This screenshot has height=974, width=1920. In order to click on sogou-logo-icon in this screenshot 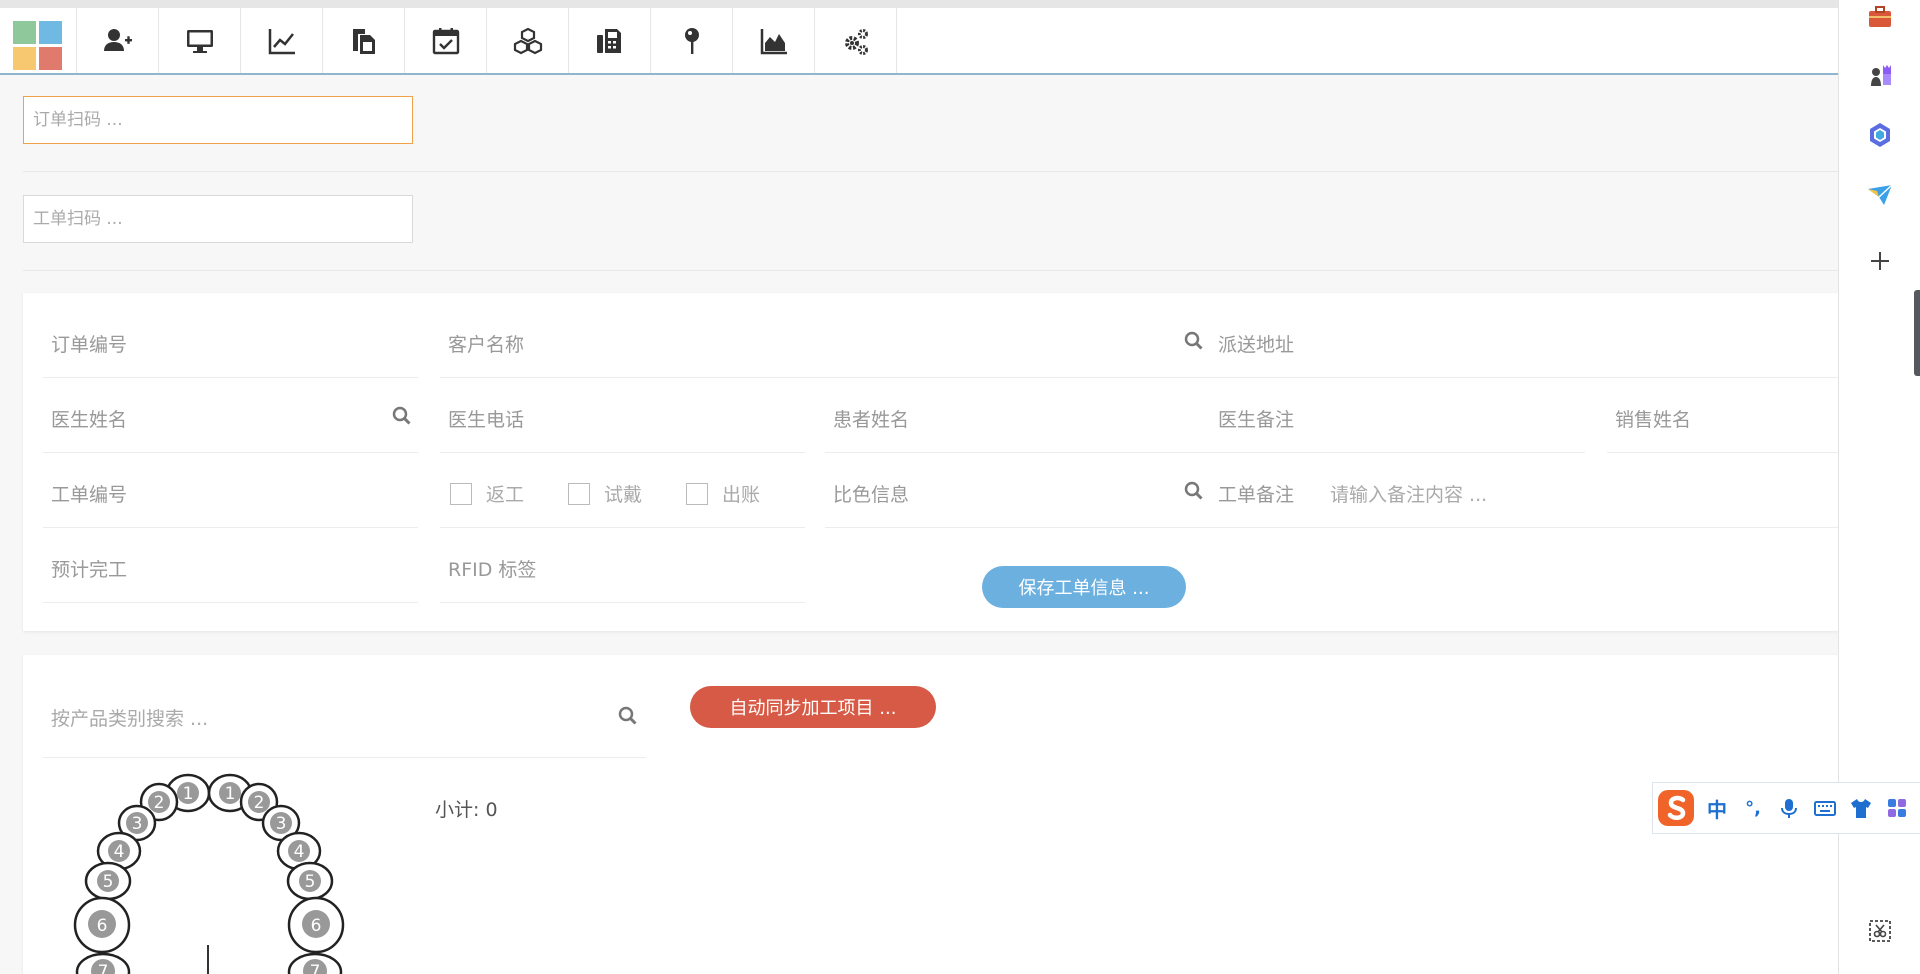, I will do `click(1676, 808)`.